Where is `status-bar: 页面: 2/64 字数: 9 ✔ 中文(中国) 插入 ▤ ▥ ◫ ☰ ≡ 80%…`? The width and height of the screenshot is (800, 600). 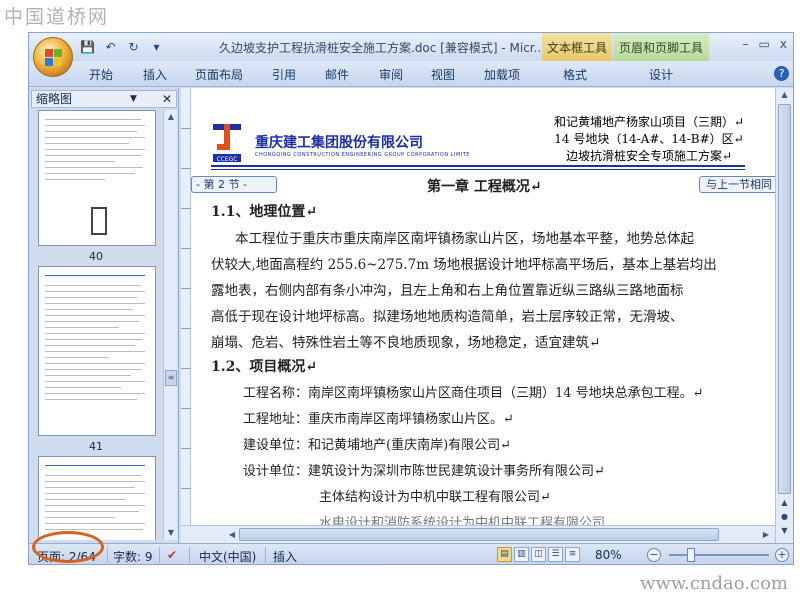 status-bar: 页面: 2/64 字数: 9 ✔ 中文(中国) 插入 ▤ ▥ ◫ ☰ ≡ 80%… is located at coordinates (411, 553).